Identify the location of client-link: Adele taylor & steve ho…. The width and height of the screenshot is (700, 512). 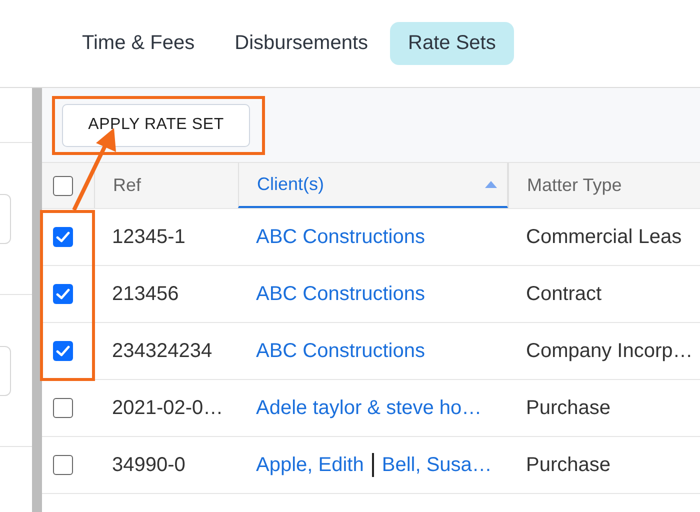
(369, 408).